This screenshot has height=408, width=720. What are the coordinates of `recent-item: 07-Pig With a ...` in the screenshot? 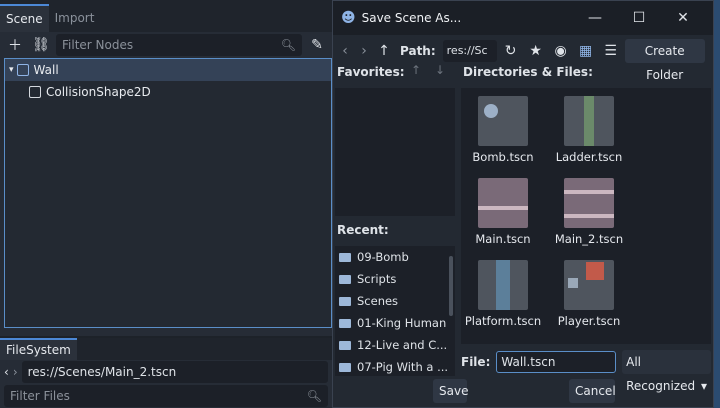 It's located at (395, 366).